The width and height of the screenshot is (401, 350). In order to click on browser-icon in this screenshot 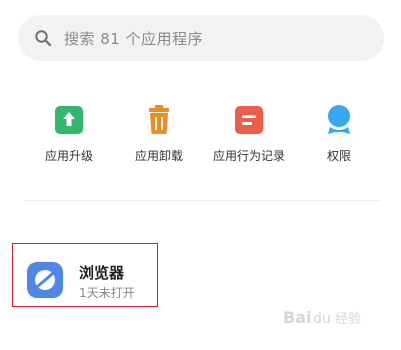, I will do `click(45, 280)`.